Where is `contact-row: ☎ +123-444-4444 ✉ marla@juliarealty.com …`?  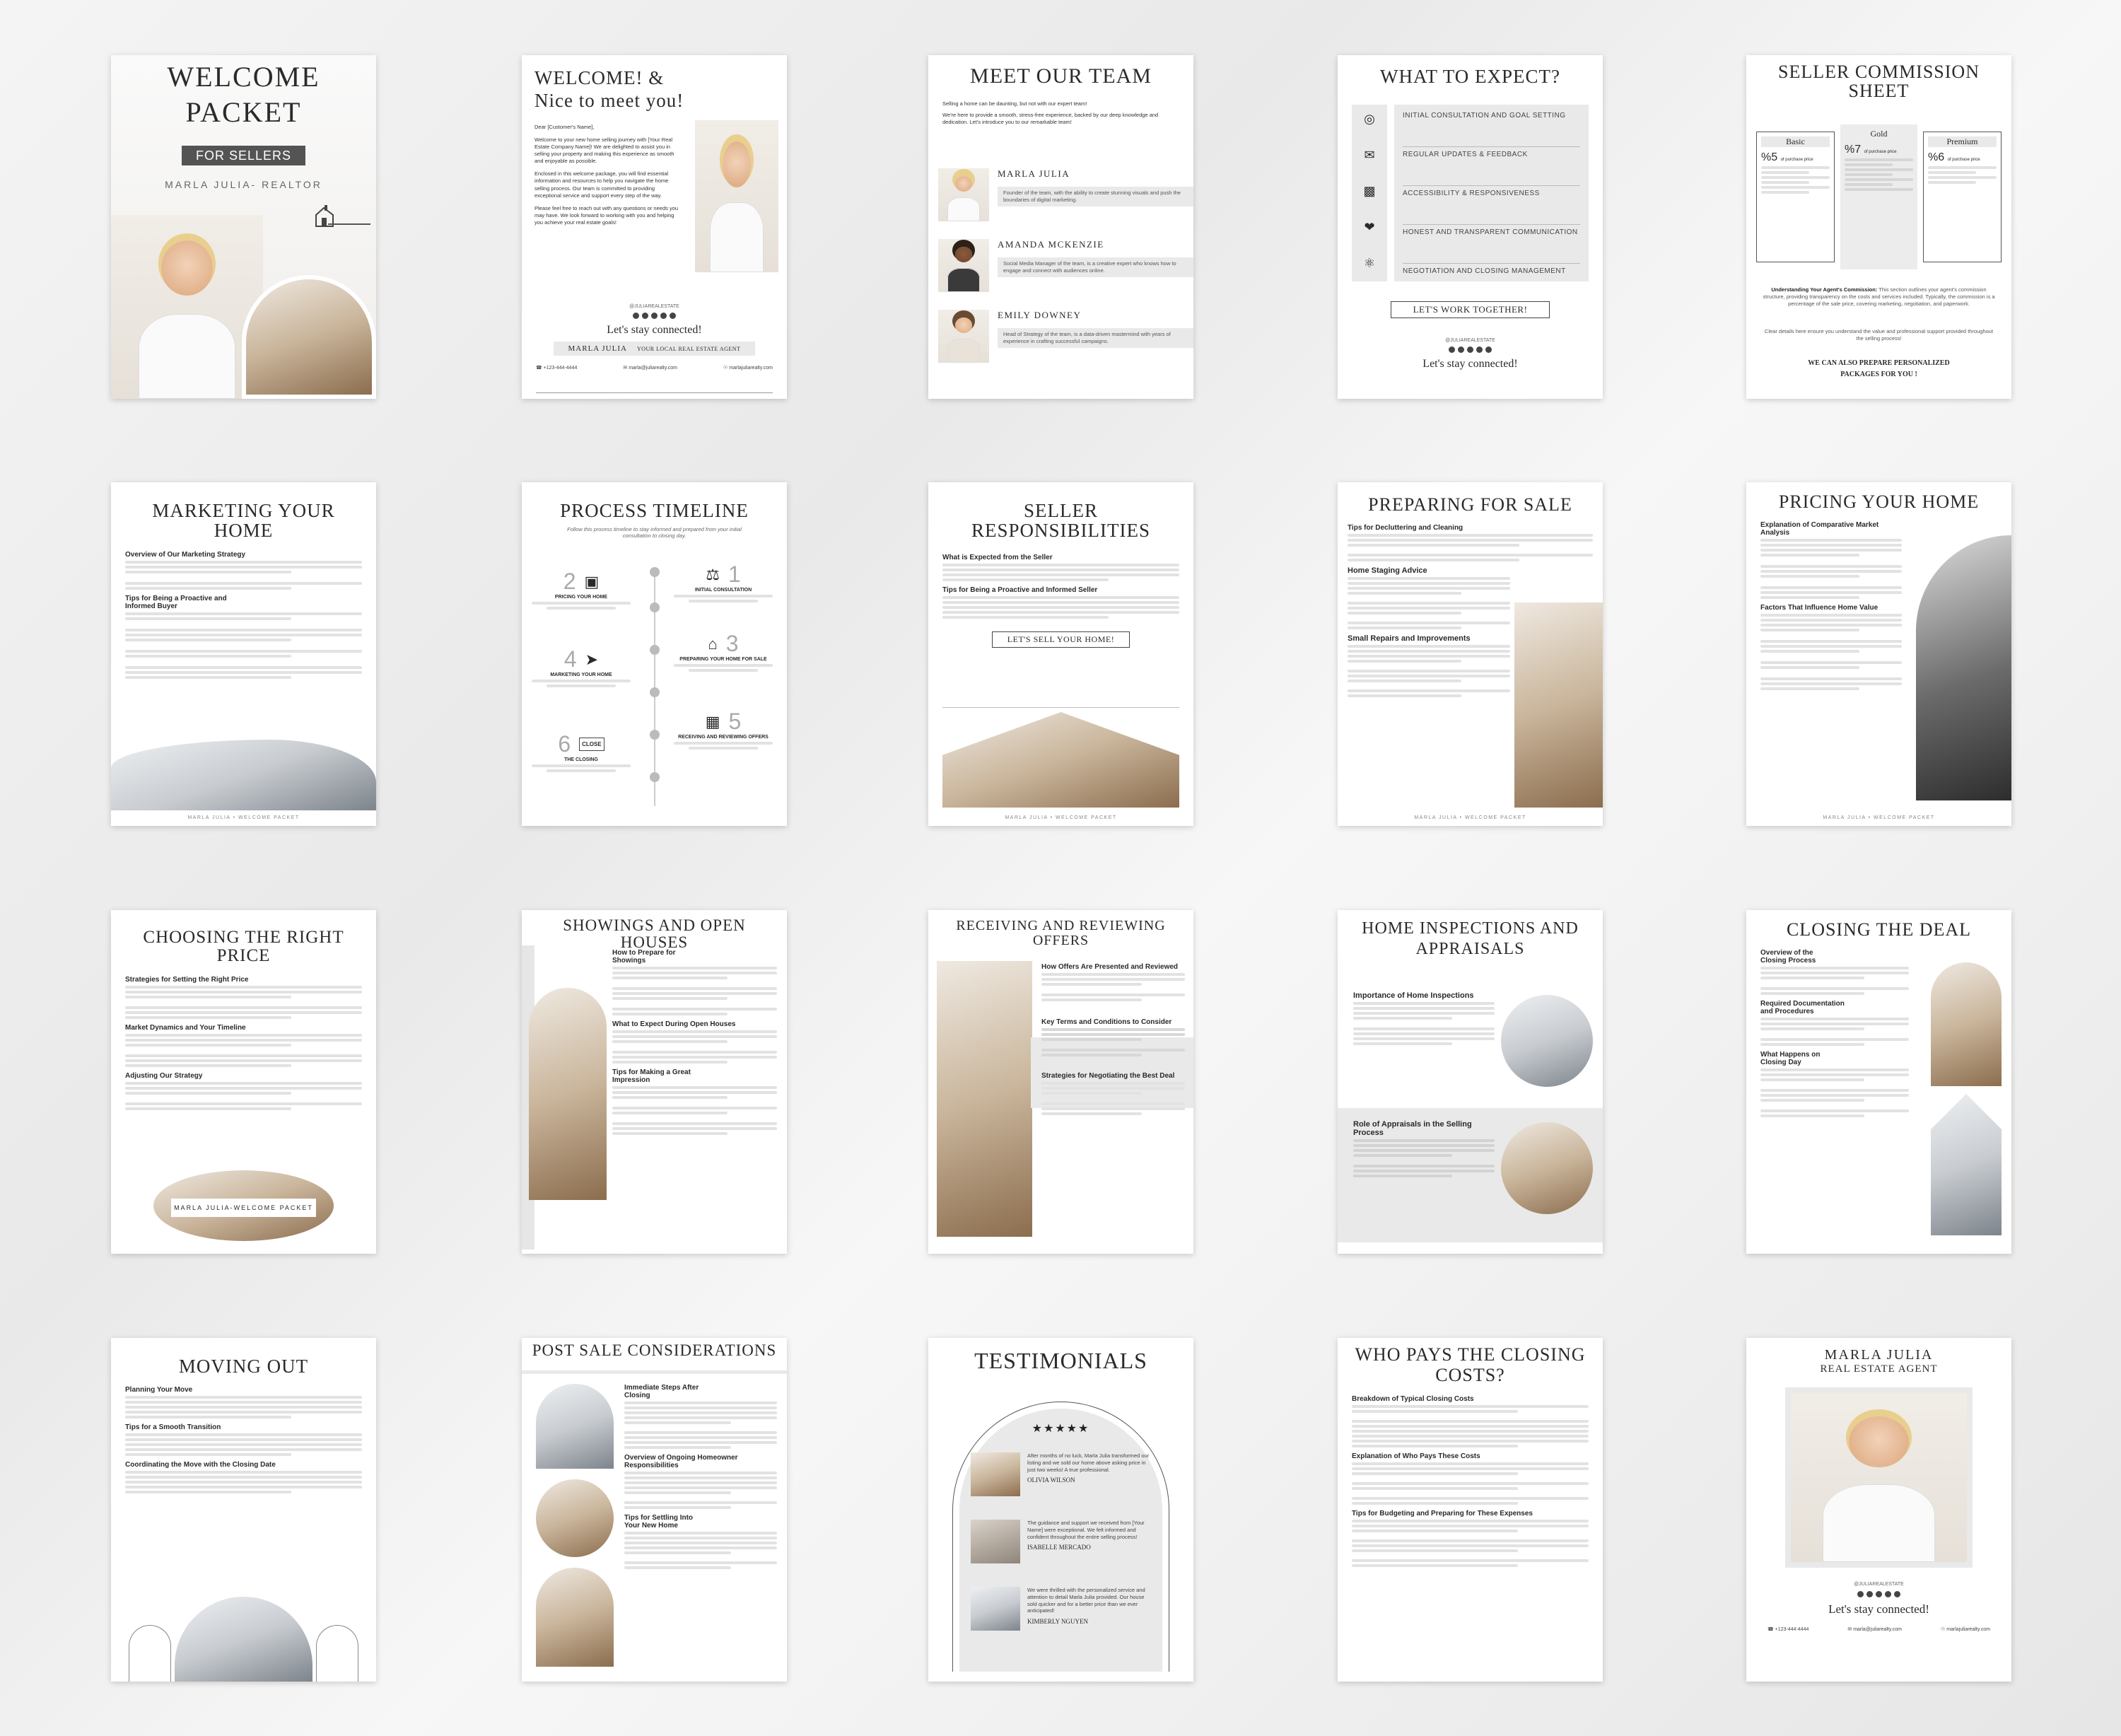
contact-row: ☎ +123-444-4444 ✉ marla@juliarealty.com … is located at coordinates (1879, 1629).